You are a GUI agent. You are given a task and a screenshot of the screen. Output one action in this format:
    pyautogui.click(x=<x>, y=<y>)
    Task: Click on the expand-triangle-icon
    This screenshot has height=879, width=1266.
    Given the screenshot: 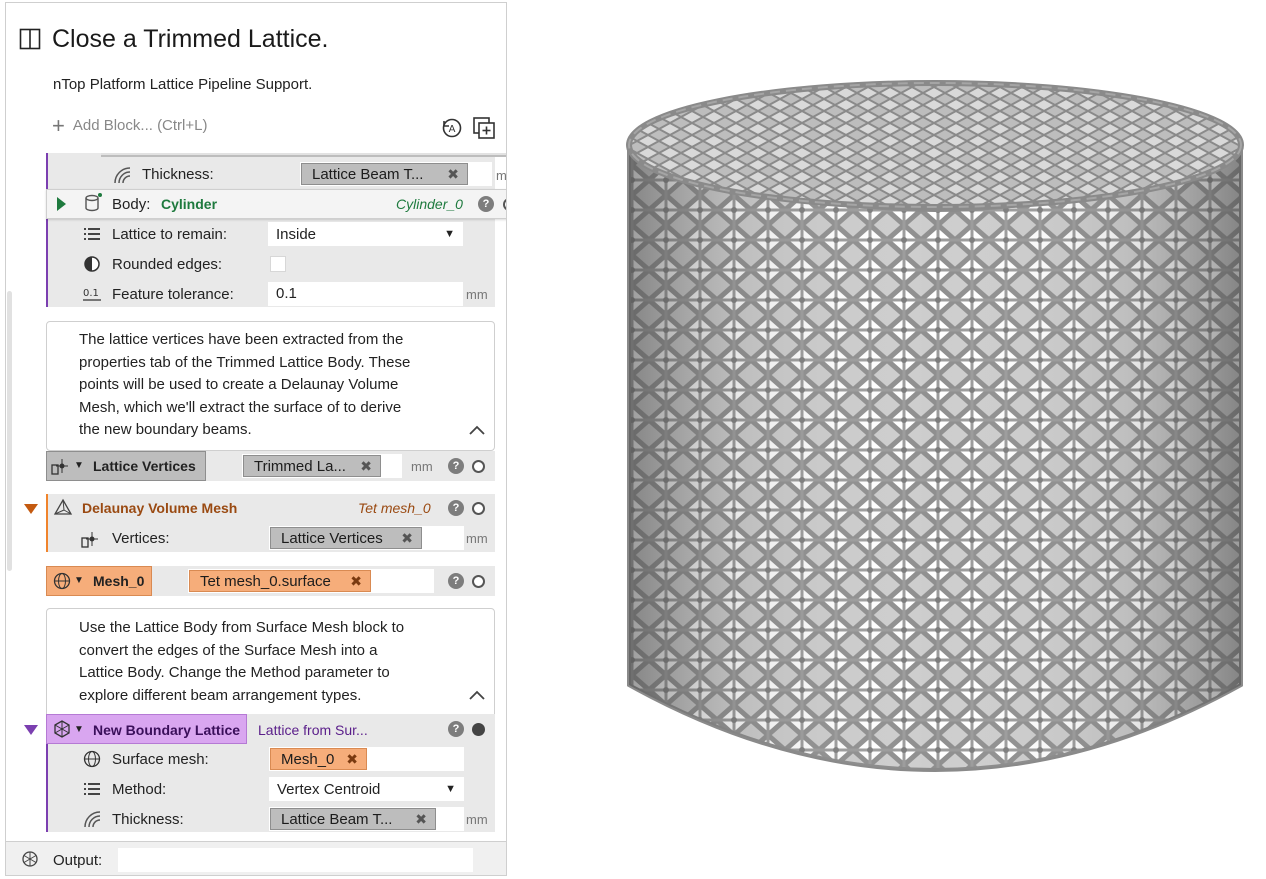 What is the action you would take?
    pyautogui.click(x=61, y=204)
    